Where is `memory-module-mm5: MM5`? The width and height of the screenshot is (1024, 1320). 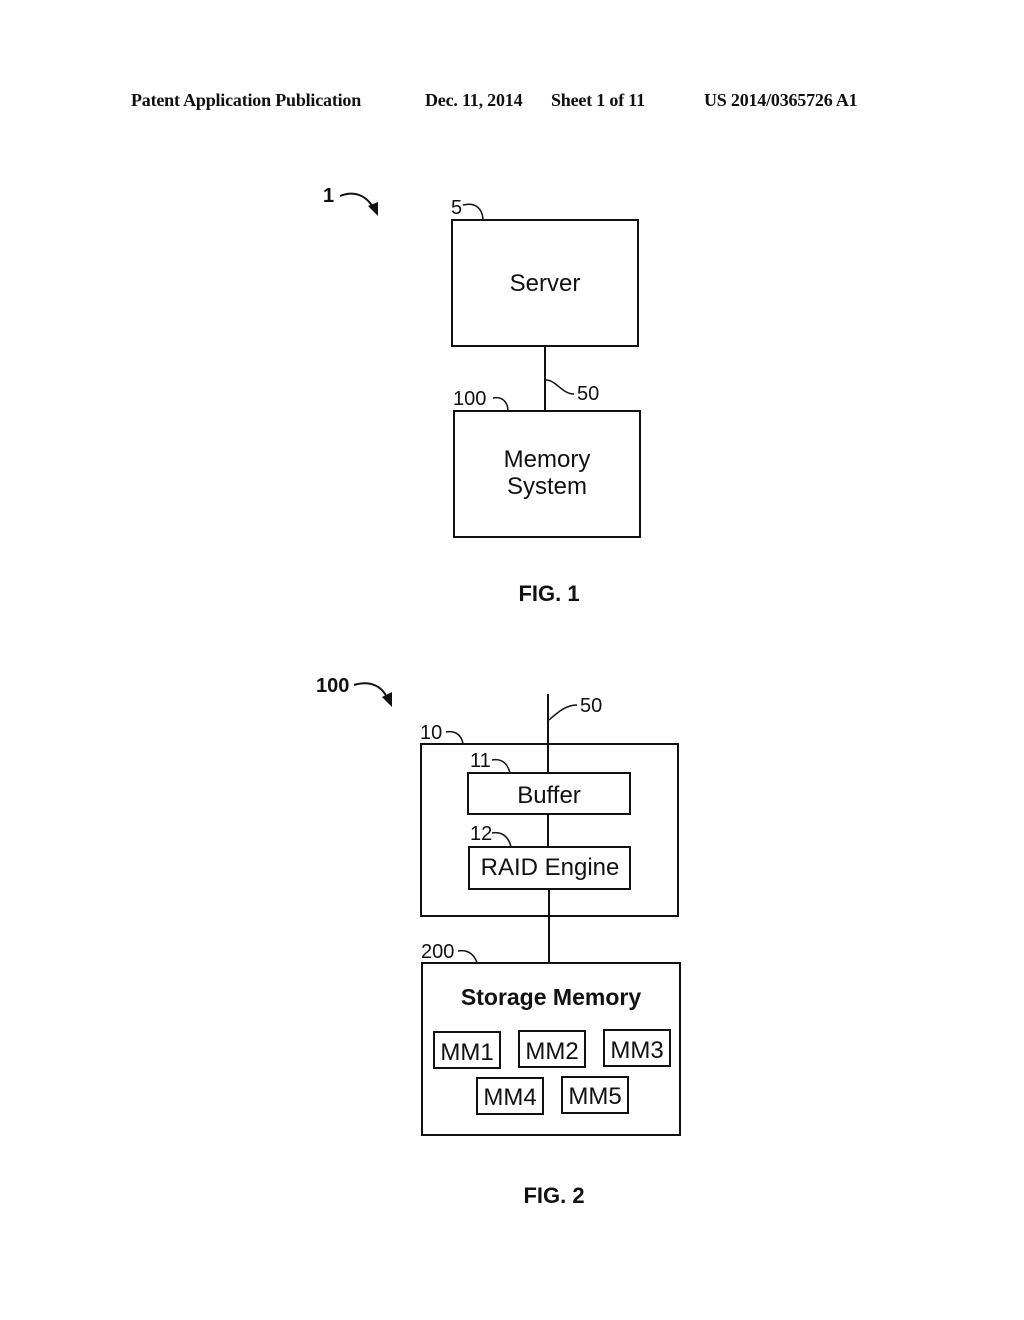 memory-module-mm5: MM5 is located at coordinates (595, 1095).